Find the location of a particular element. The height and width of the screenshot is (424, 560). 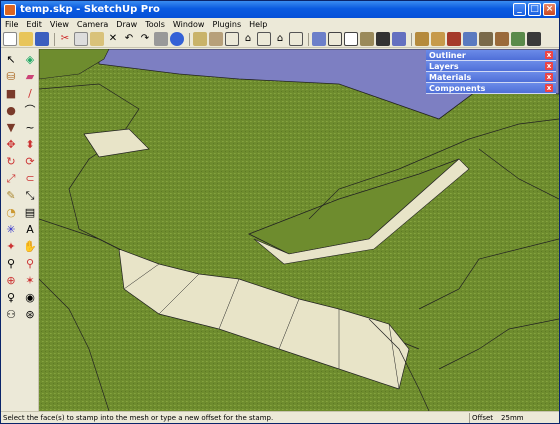

menu-view: View is located at coordinates (59, 24).